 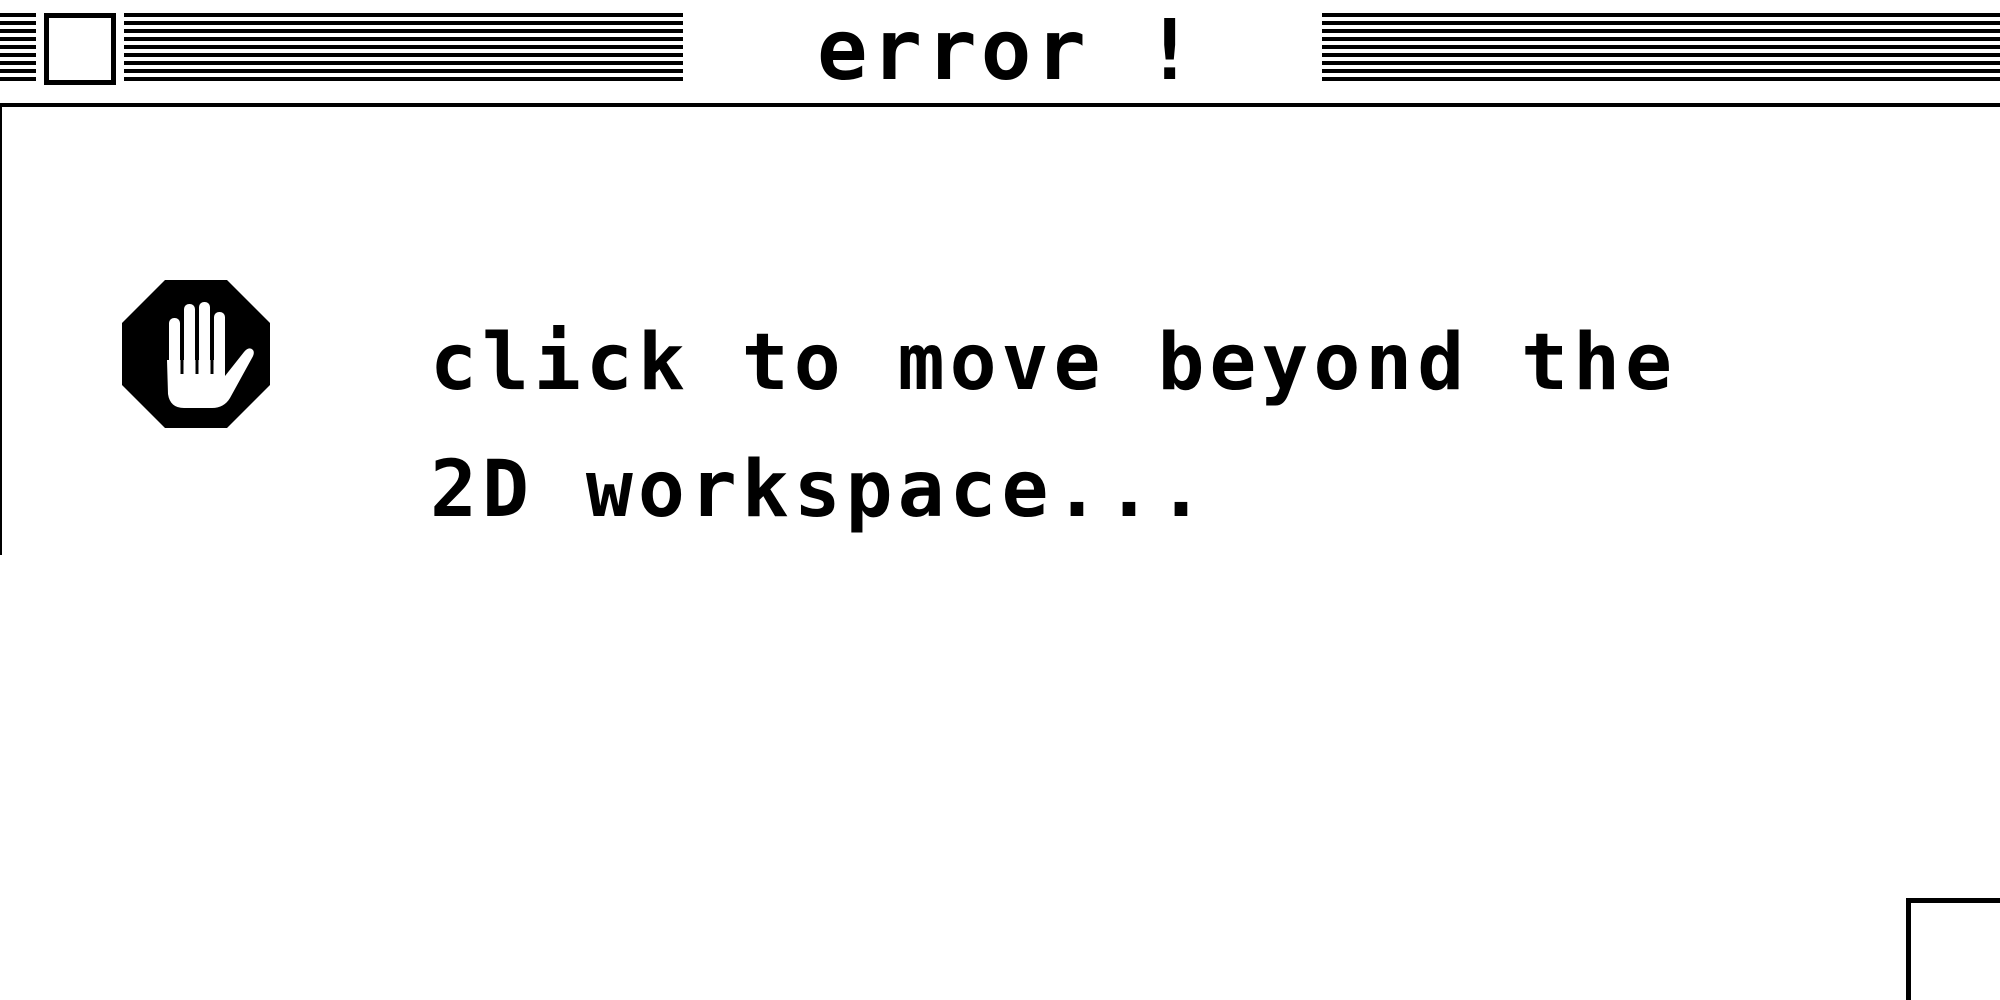 I want to click on title-bar-stripes-right, so click(x=1661, y=49).